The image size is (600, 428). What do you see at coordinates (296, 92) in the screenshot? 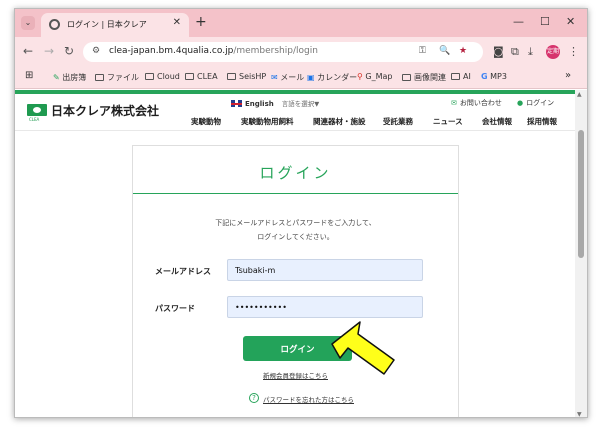
I see `top-accent-bar` at bounding box center [296, 92].